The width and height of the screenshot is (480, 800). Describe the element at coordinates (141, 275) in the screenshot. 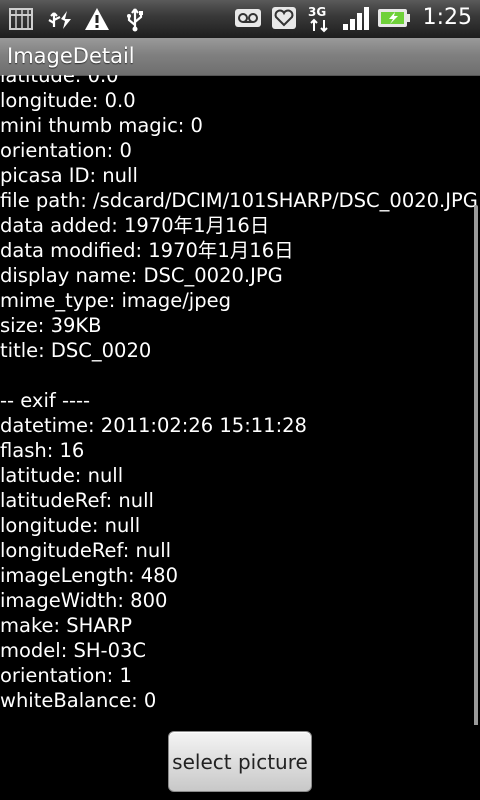

I see `detail-line: display name: DSC_0020.JPG` at that location.